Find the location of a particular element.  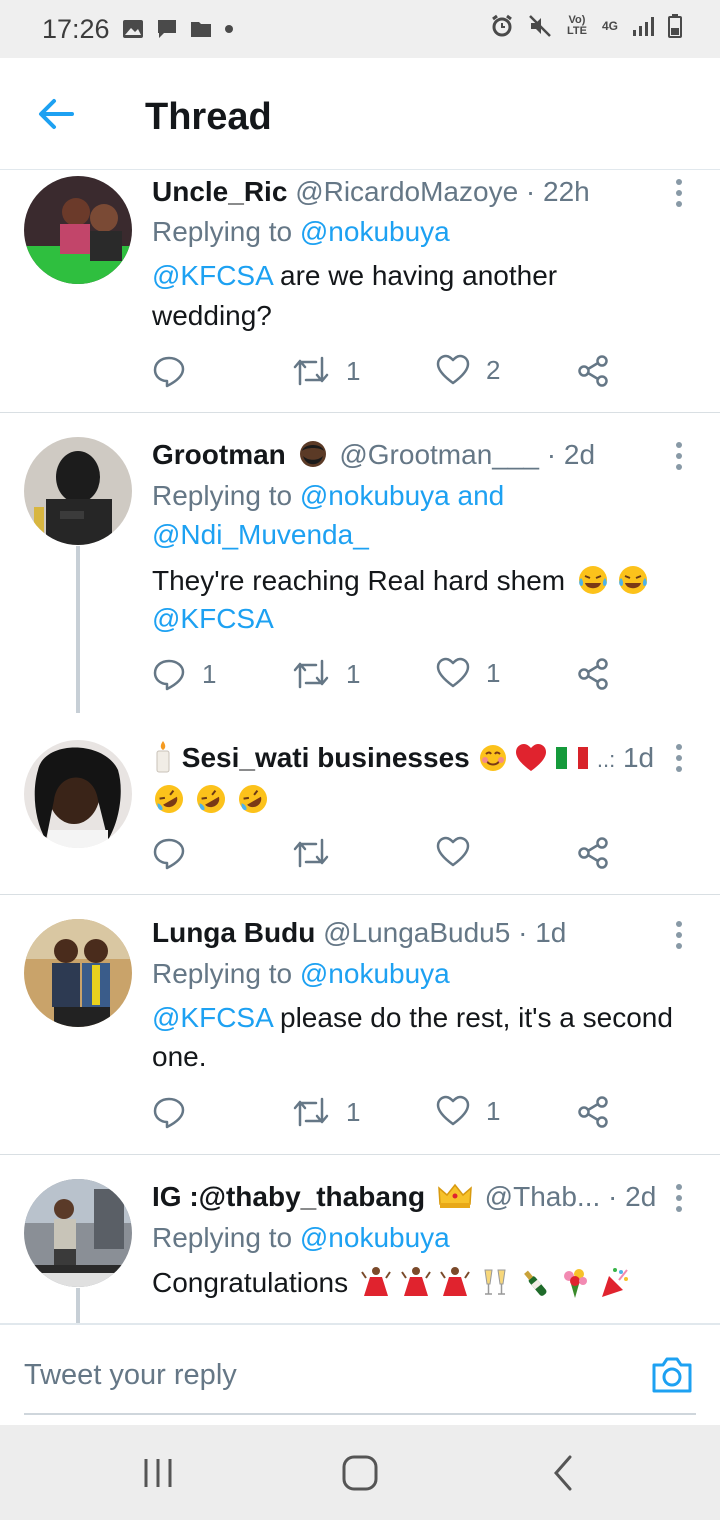

author-name: Grootman is located at coordinates (219, 454).